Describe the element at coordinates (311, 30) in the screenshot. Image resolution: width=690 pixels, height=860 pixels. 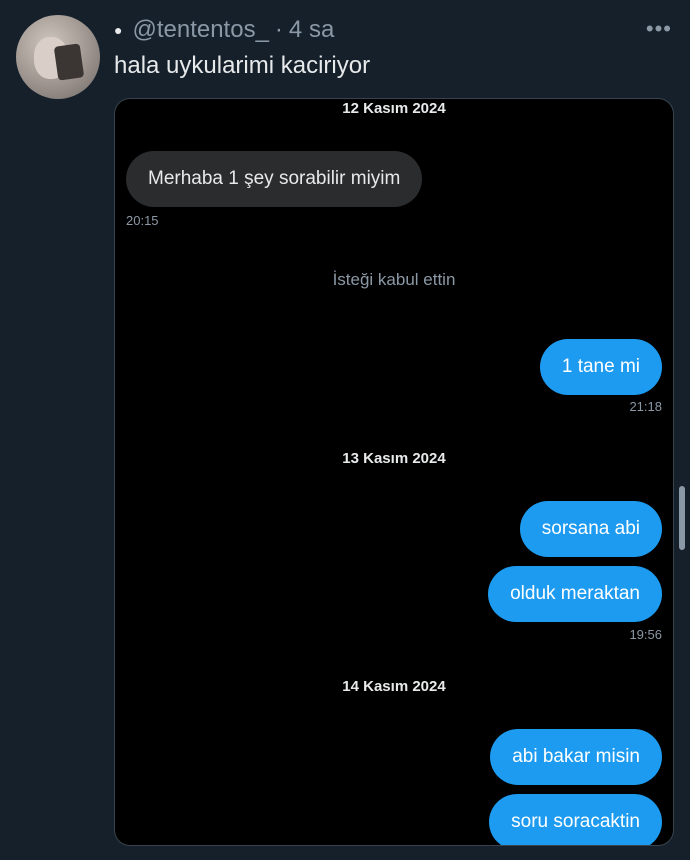
I see `timestamp: 4 sa` at that location.